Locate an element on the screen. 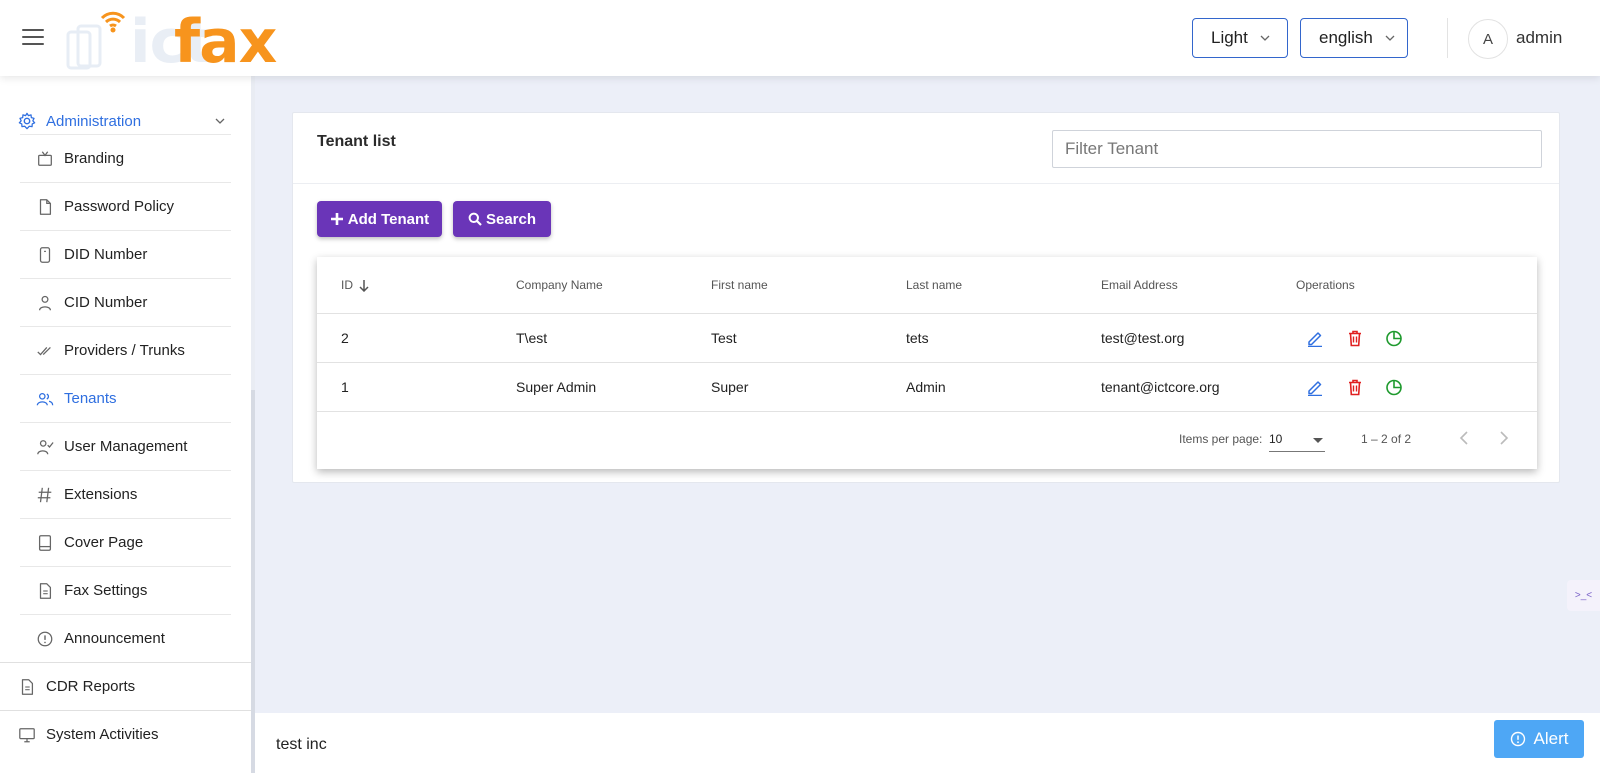  avatar: A is located at coordinates (1488, 39).